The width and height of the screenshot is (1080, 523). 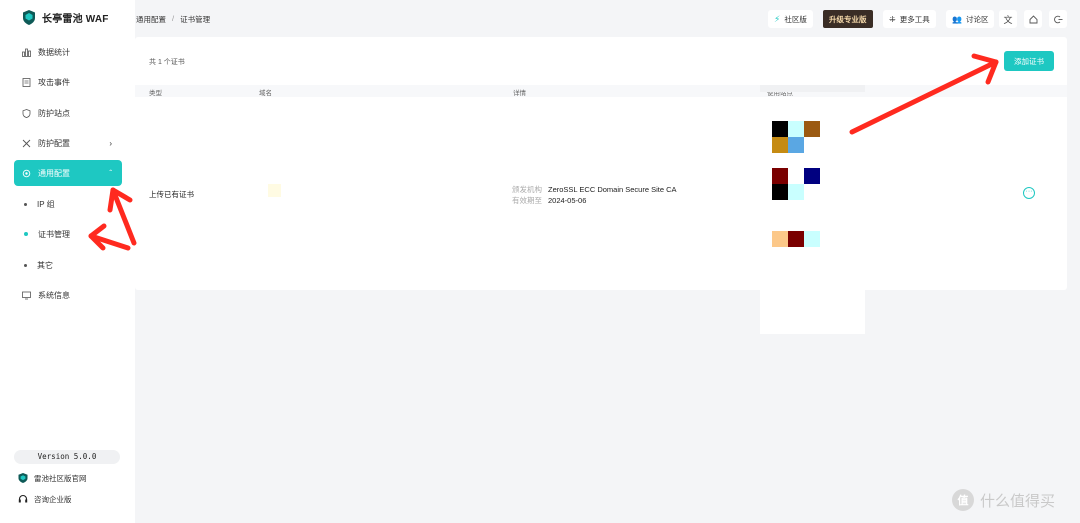 I want to click on home-icon, so click(x=1033, y=18).